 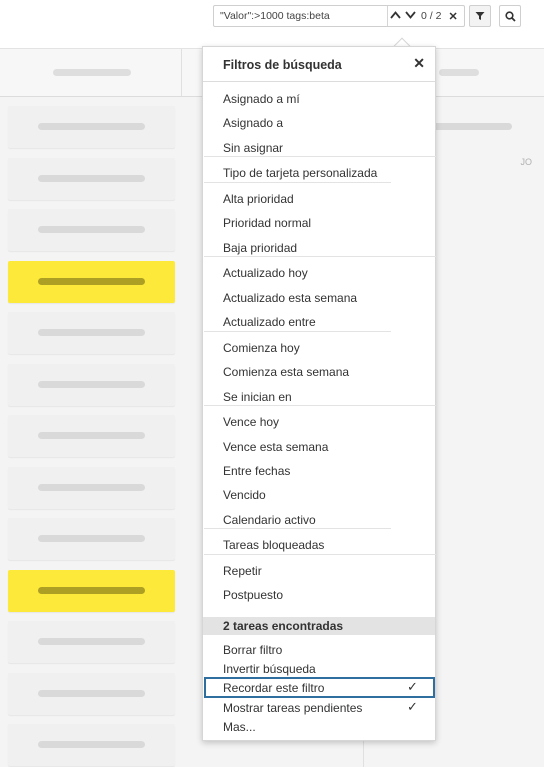 I want to click on filter-option: Vencido, so click(x=244, y=495).